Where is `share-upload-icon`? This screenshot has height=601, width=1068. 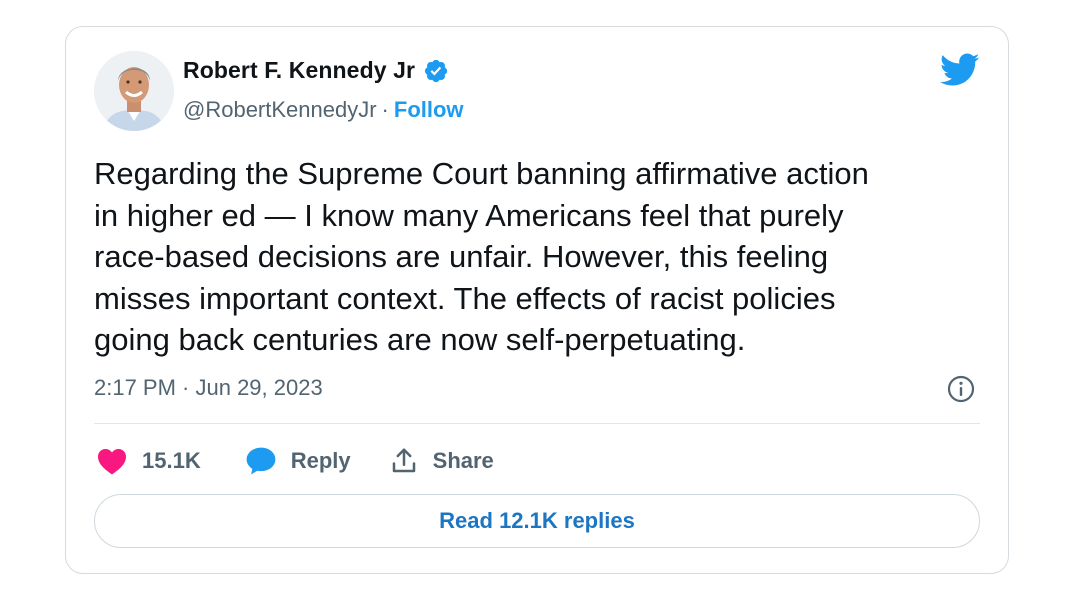 share-upload-icon is located at coordinates (403, 460).